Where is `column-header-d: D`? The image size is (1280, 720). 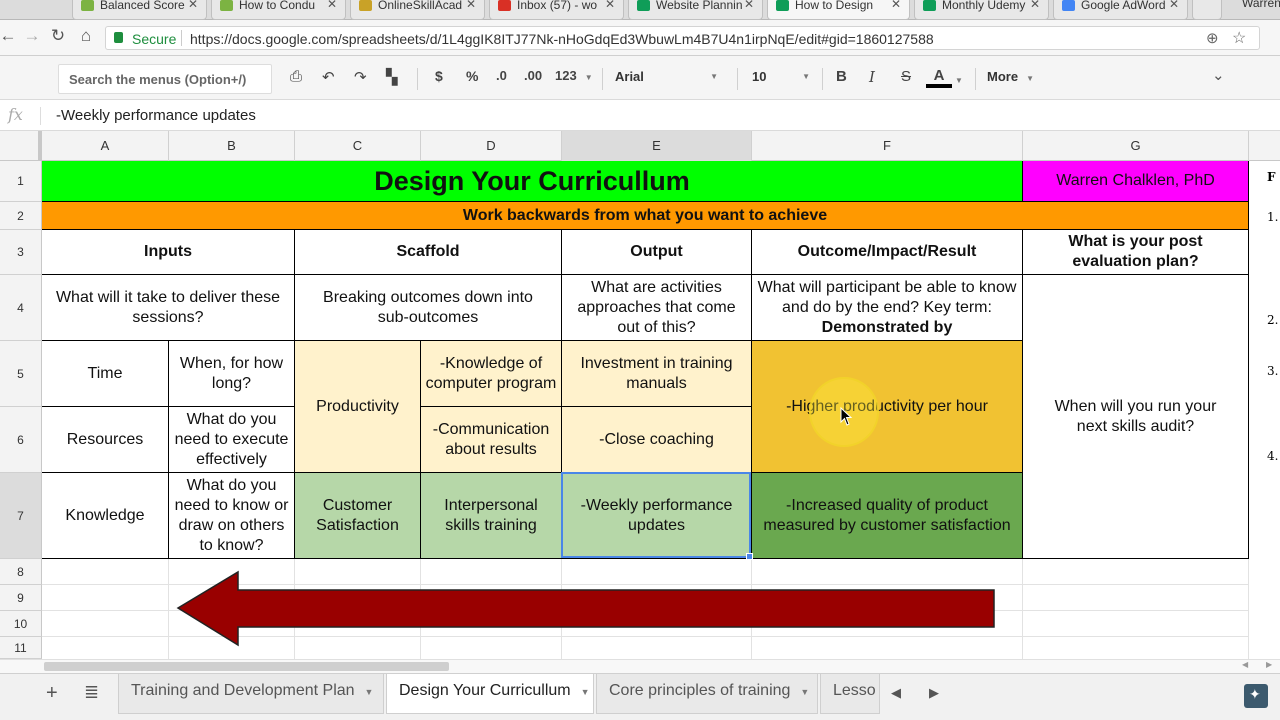
column-header-d: D is located at coordinates (491, 146).